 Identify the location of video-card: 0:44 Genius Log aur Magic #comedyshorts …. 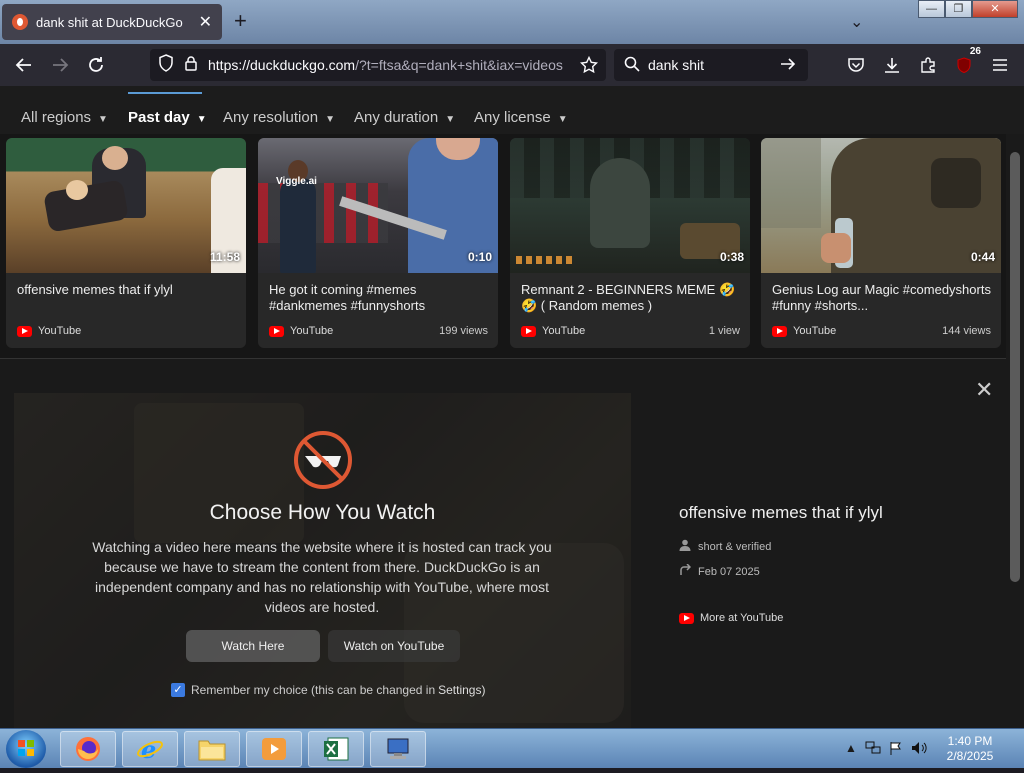
(881, 243).